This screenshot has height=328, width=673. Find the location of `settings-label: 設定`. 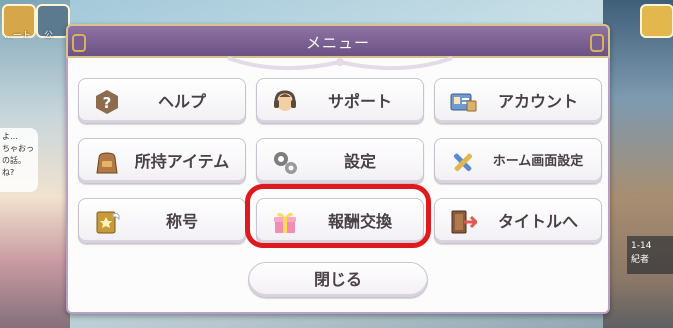

settings-label: 設定 is located at coordinates (359, 161).